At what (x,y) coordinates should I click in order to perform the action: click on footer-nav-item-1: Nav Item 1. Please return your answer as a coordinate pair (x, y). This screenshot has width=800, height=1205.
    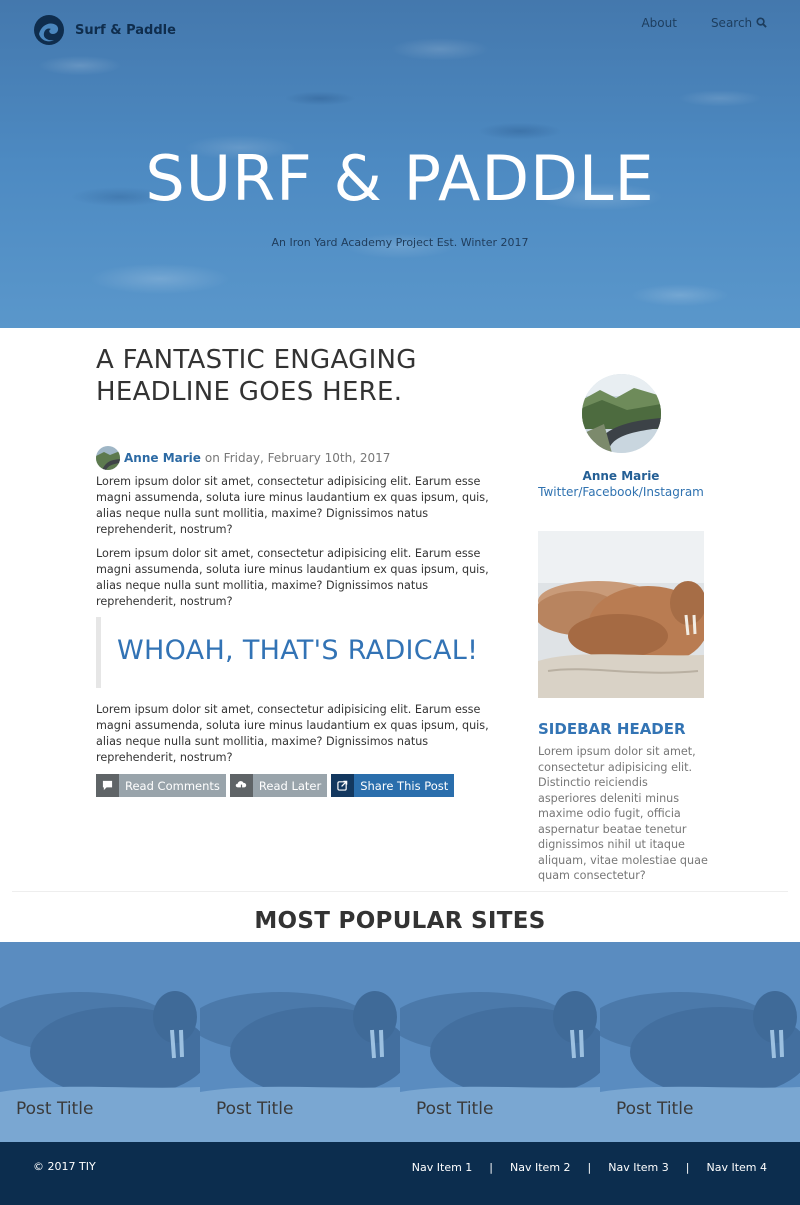
    Looking at the image, I should click on (442, 1167).